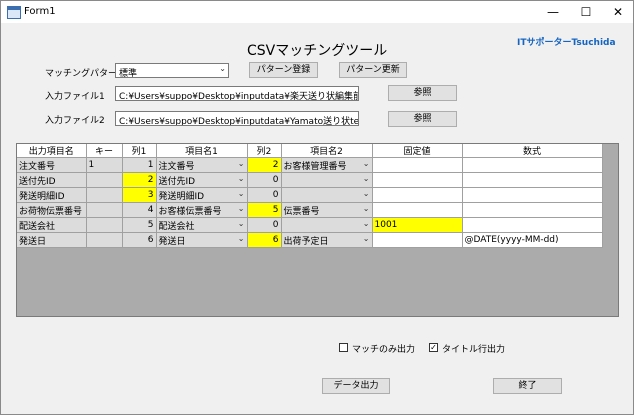  Describe the element at coordinates (202, 180) in the screenshot. I see `item1-cell: 送付先ID ⌄` at that location.